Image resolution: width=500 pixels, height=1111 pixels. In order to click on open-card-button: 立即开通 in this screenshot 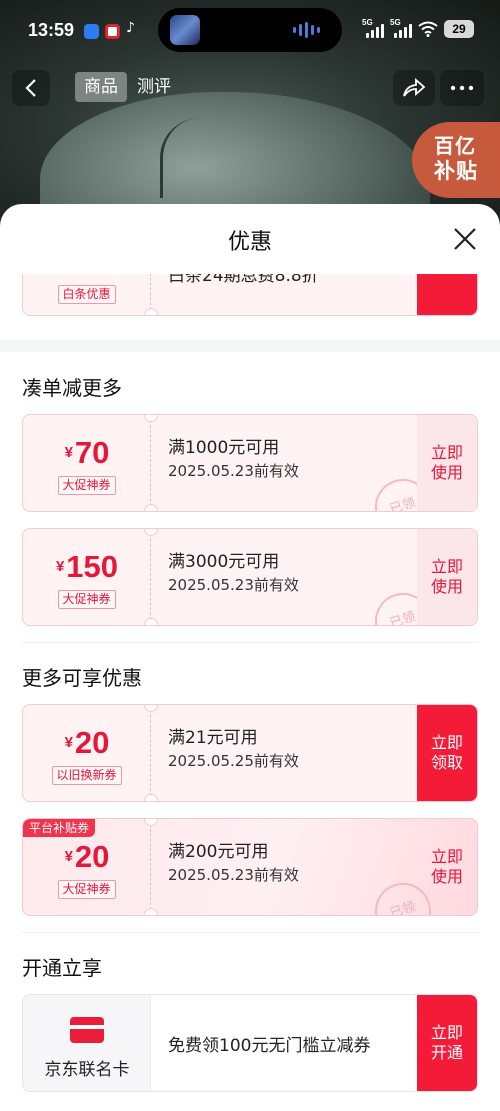, I will do `click(447, 1043)`.